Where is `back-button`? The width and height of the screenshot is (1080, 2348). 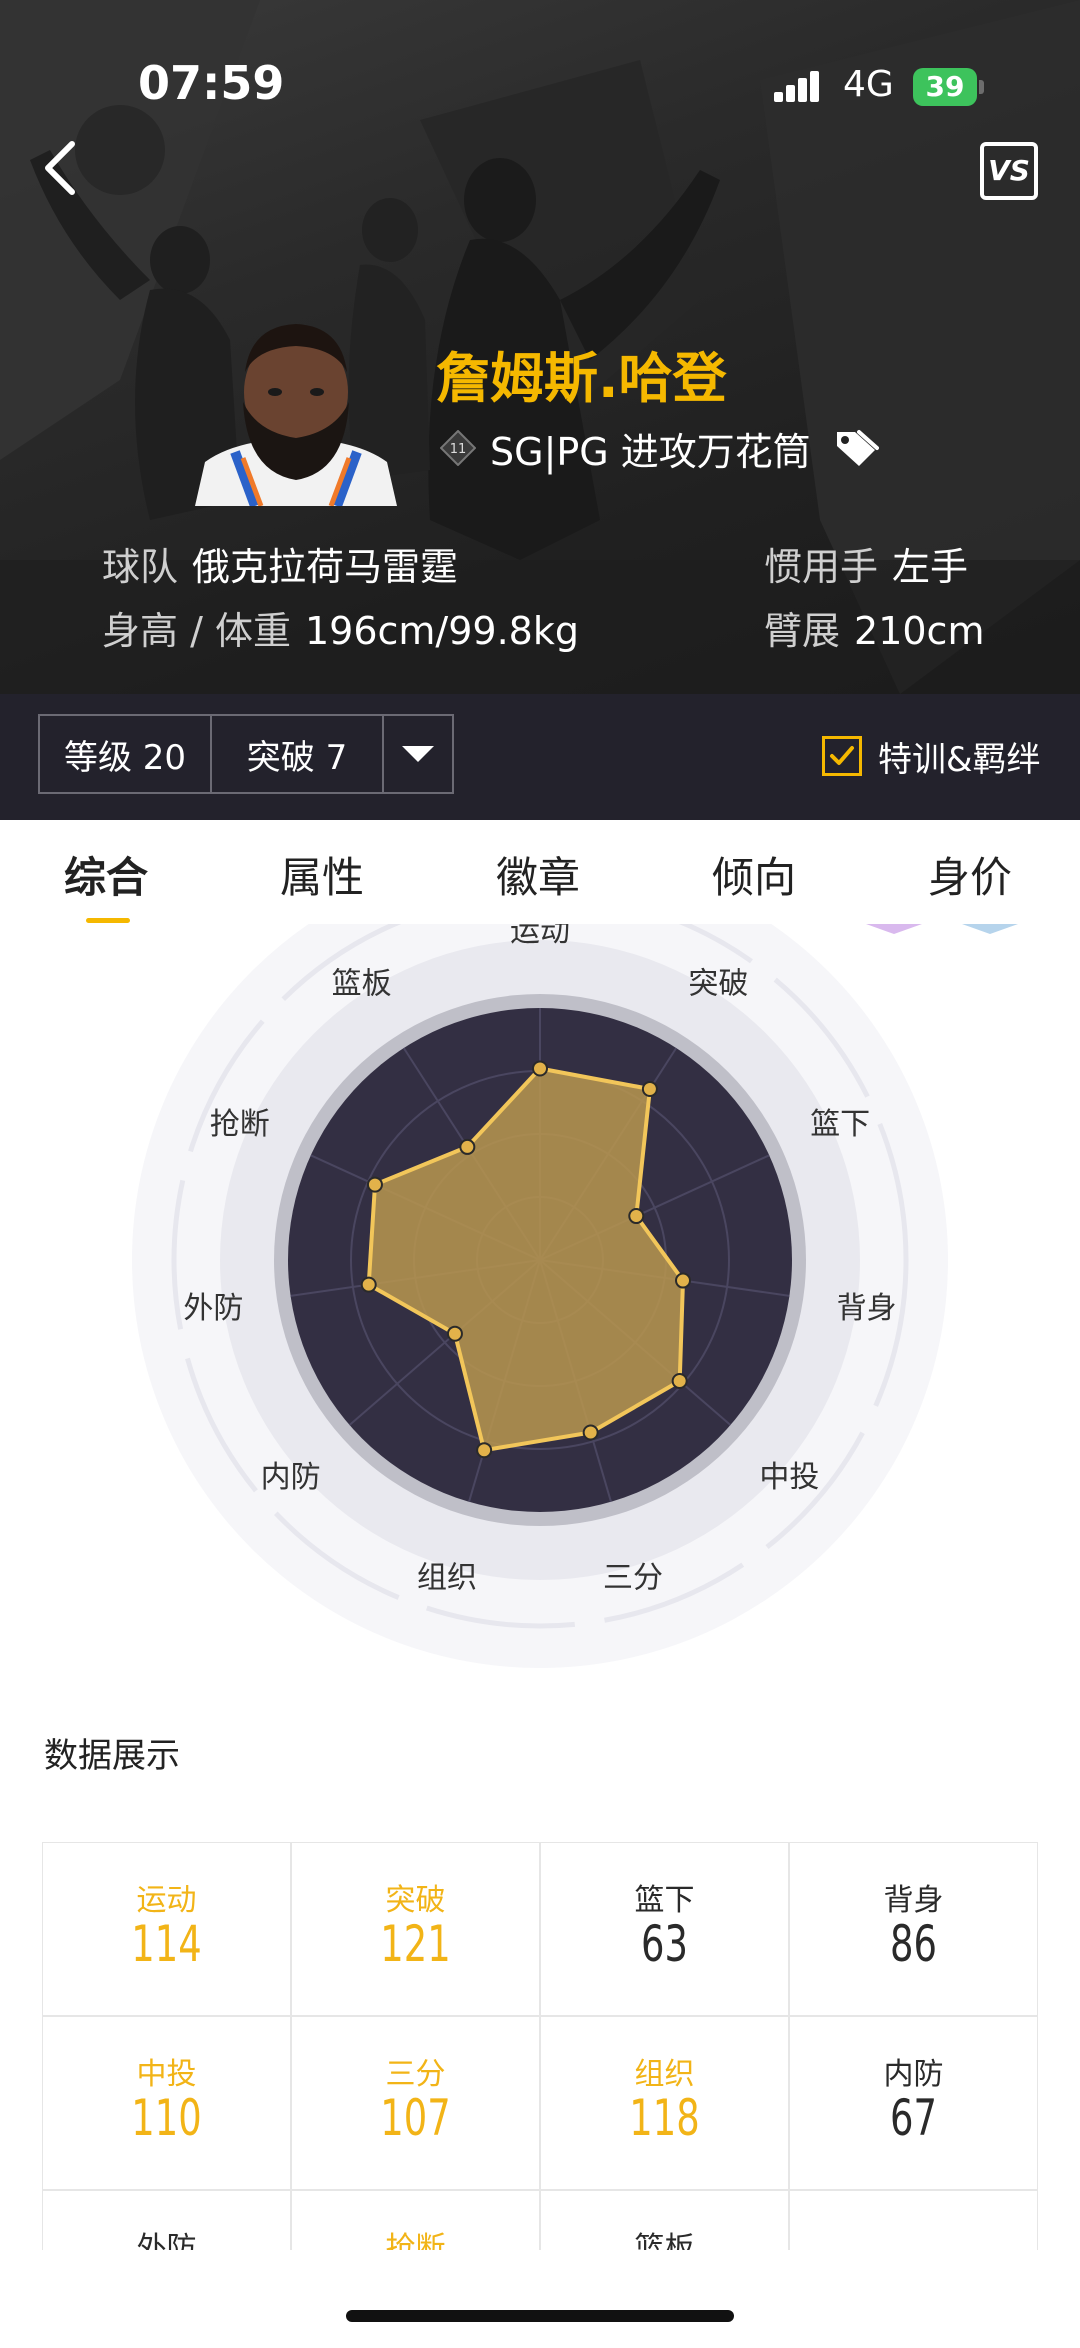
back-button is located at coordinates (61, 168).